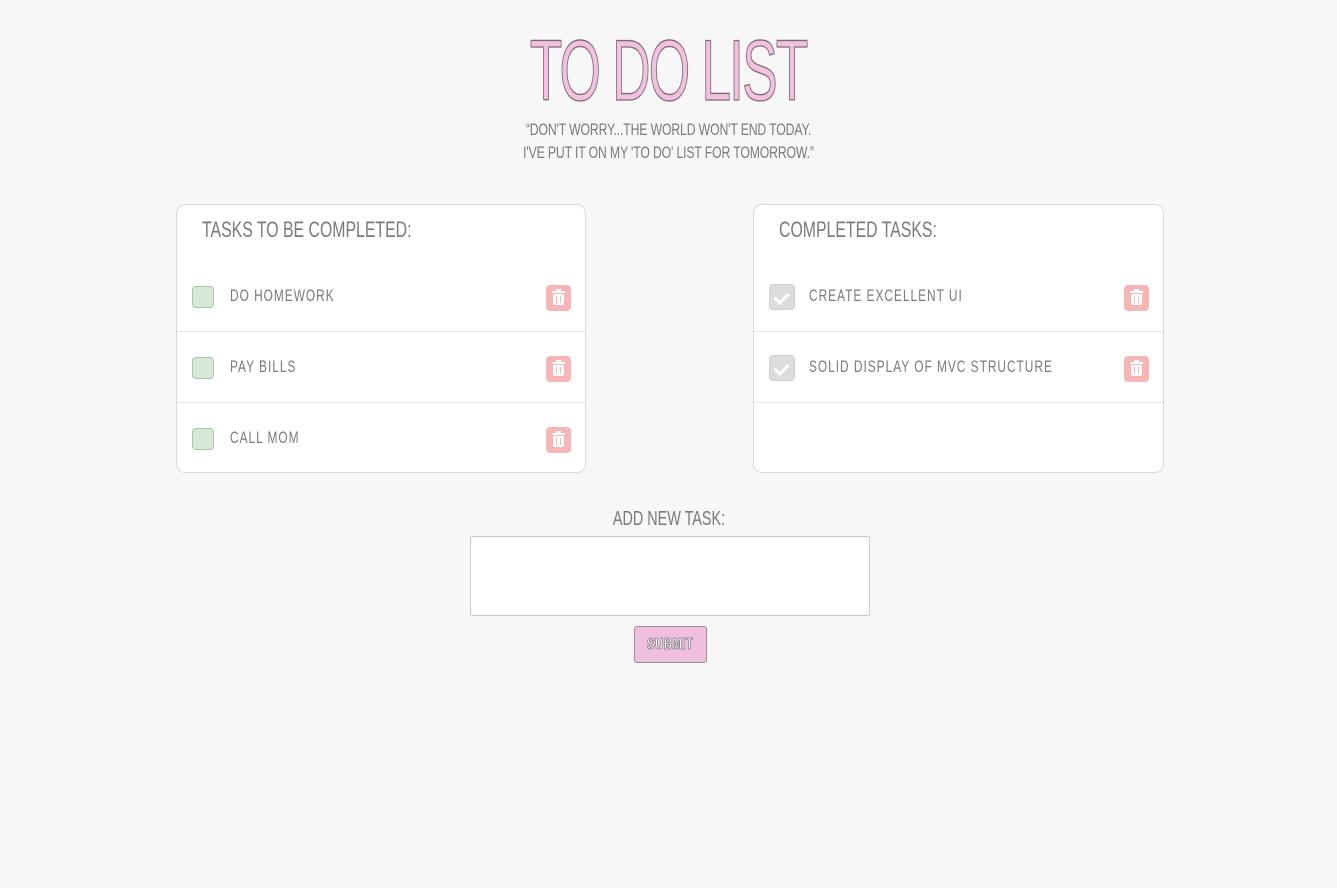  I want to click on submit-label: SUBMIT, so click(670, 644).